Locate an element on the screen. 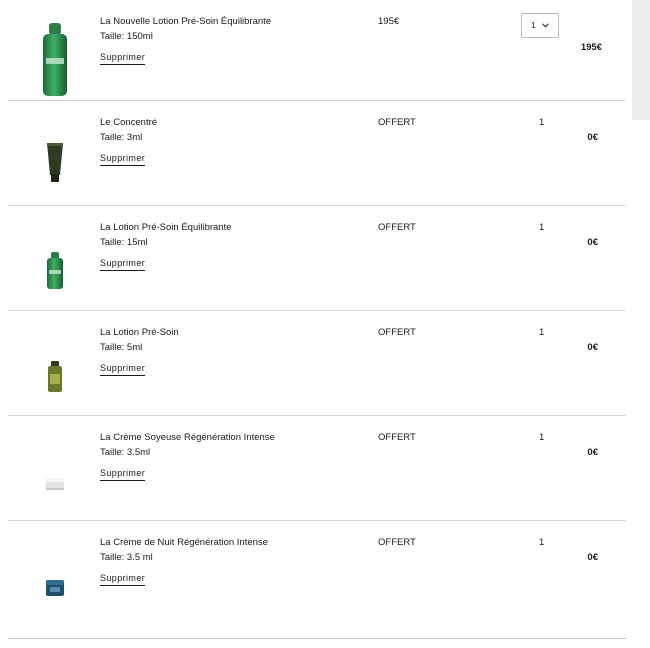 The image size is (650, 648). mini-bottle-icon is located at coordinates (55, 376).